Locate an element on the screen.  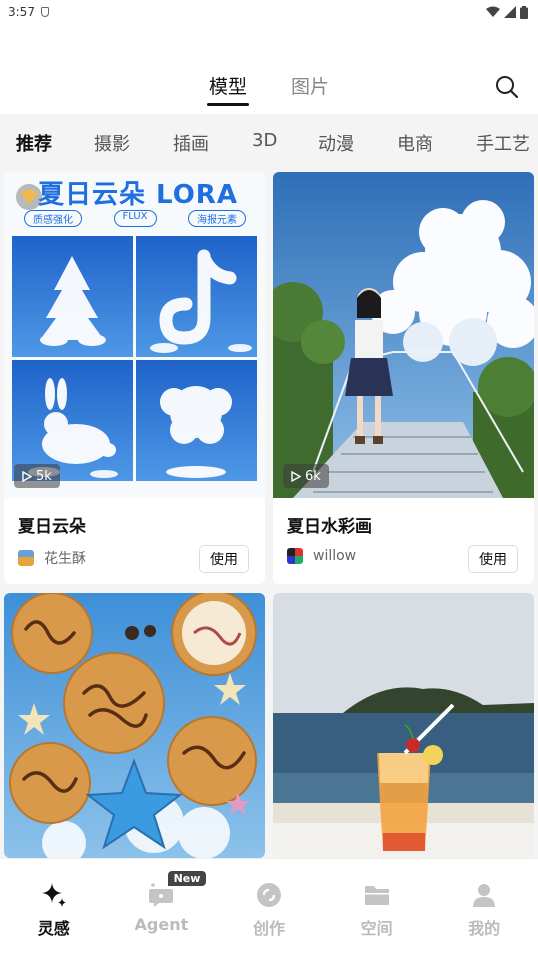
play-count-badge: 5k is located at coordinates (37, 476).